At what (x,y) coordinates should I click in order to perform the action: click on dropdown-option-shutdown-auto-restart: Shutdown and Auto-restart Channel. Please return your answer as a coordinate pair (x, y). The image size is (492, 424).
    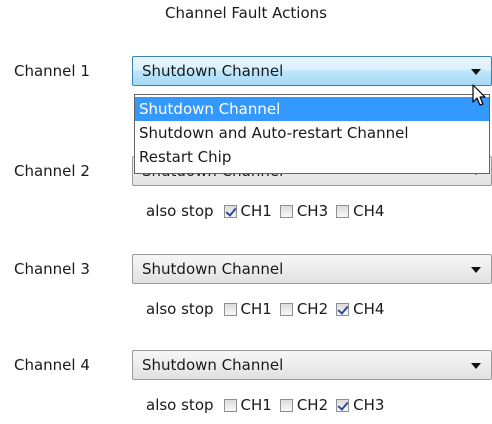
    Looking at the image, I should click on (312, 133).